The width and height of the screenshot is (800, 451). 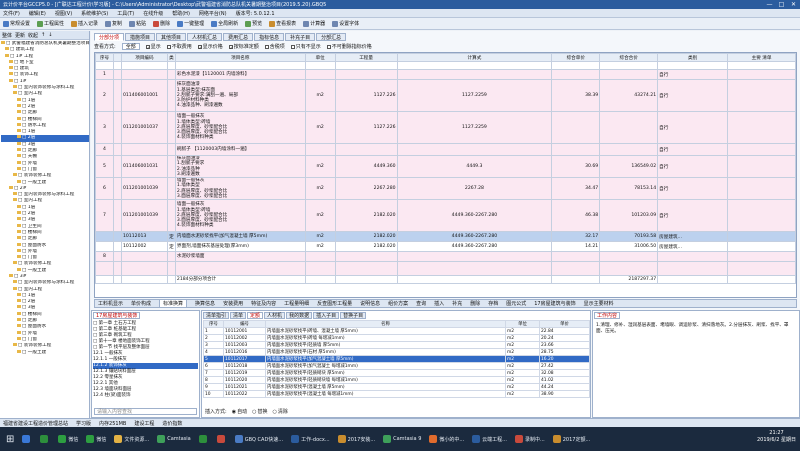 I want to click on taskbar-app-3: 微信, so click(x=96, y=439).